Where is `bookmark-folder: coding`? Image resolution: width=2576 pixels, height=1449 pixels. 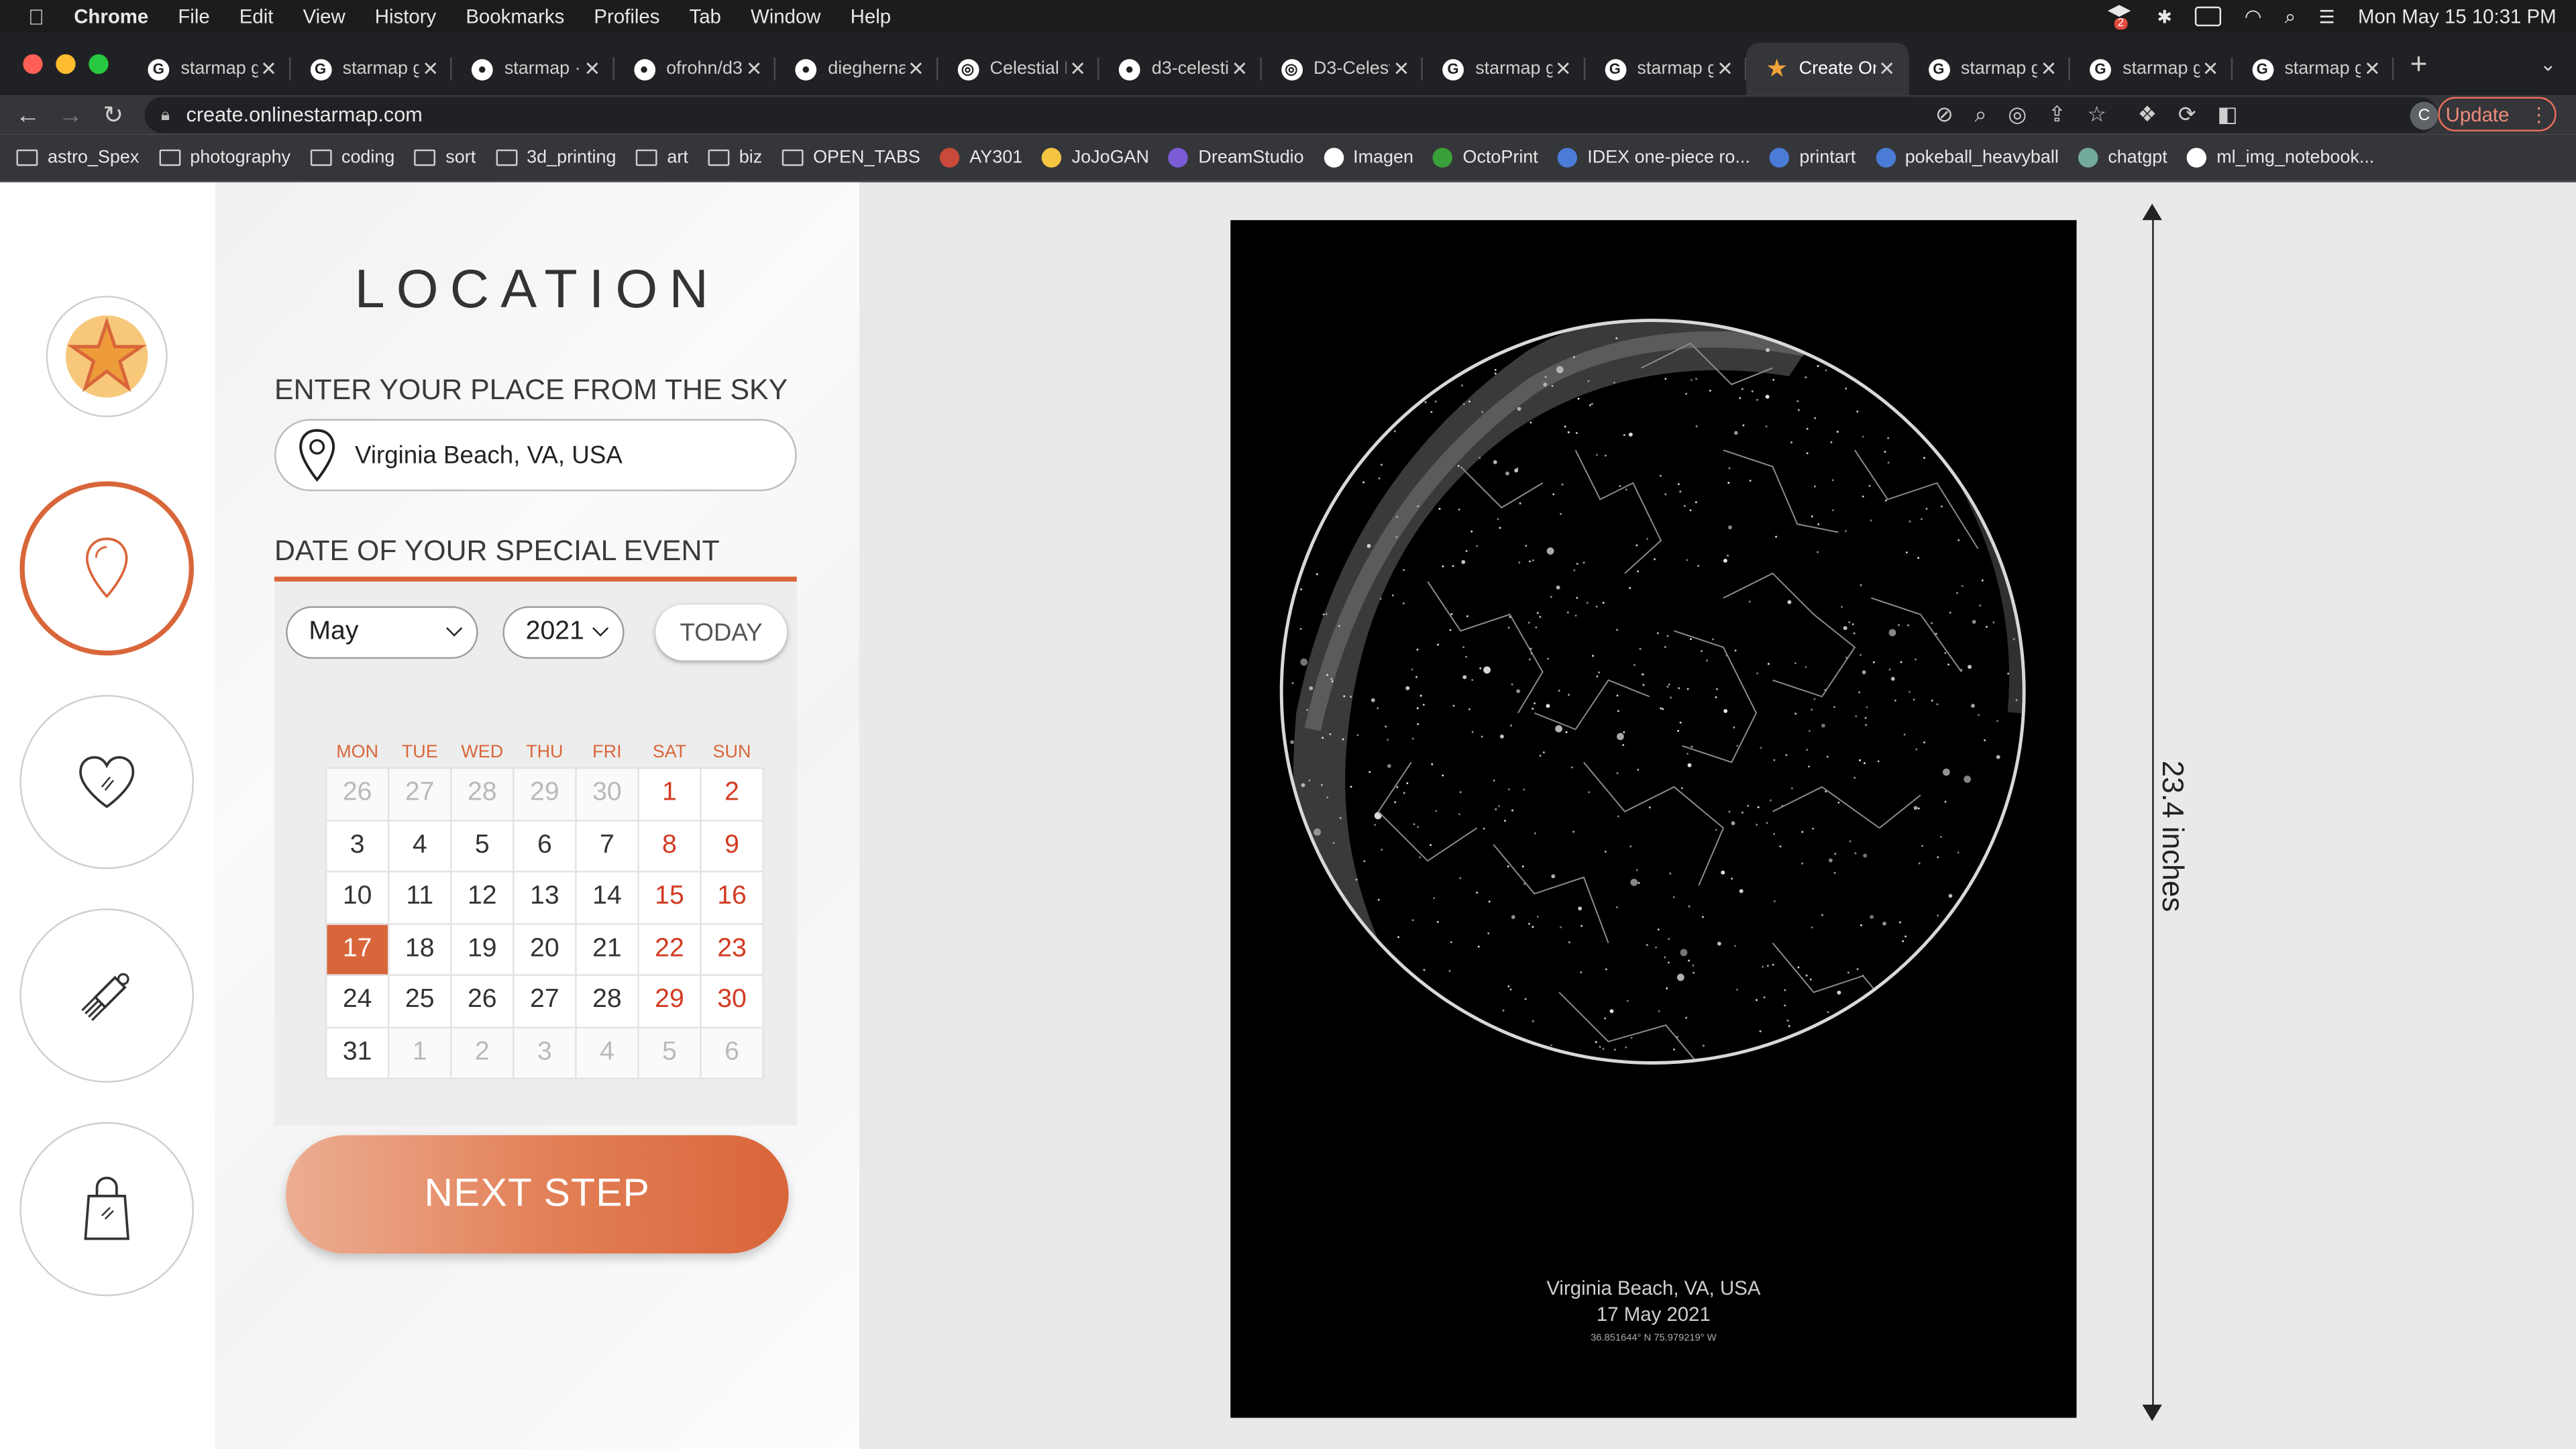 bookmark-folder: coding is located at coordinates (352, 158).